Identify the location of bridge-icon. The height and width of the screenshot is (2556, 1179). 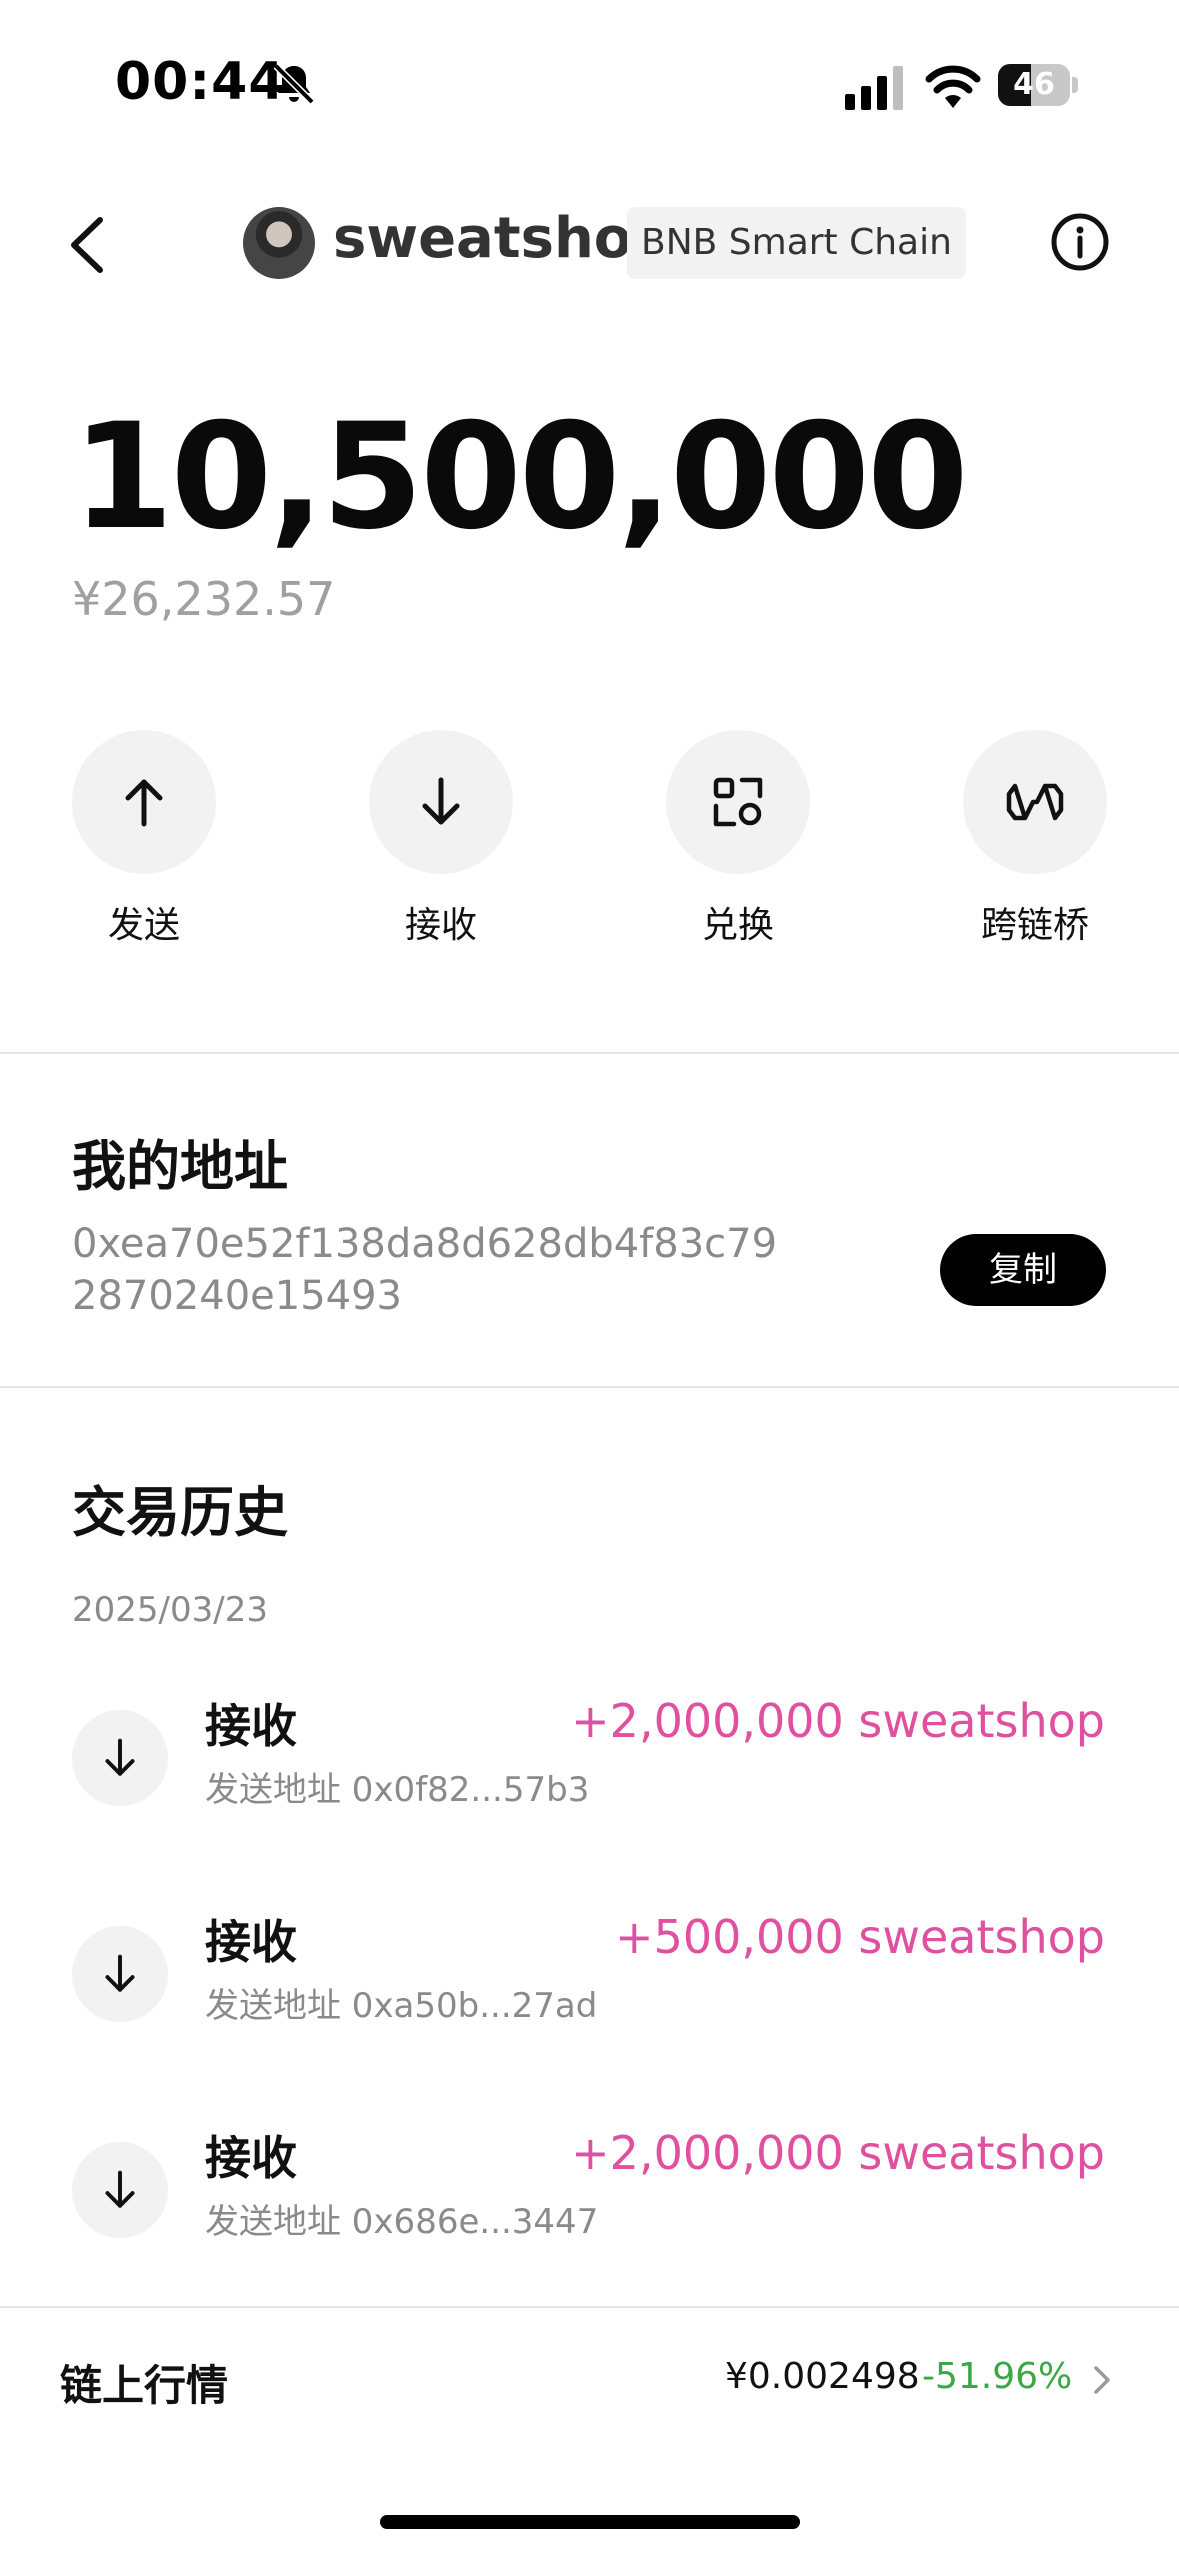
(1035, 802).